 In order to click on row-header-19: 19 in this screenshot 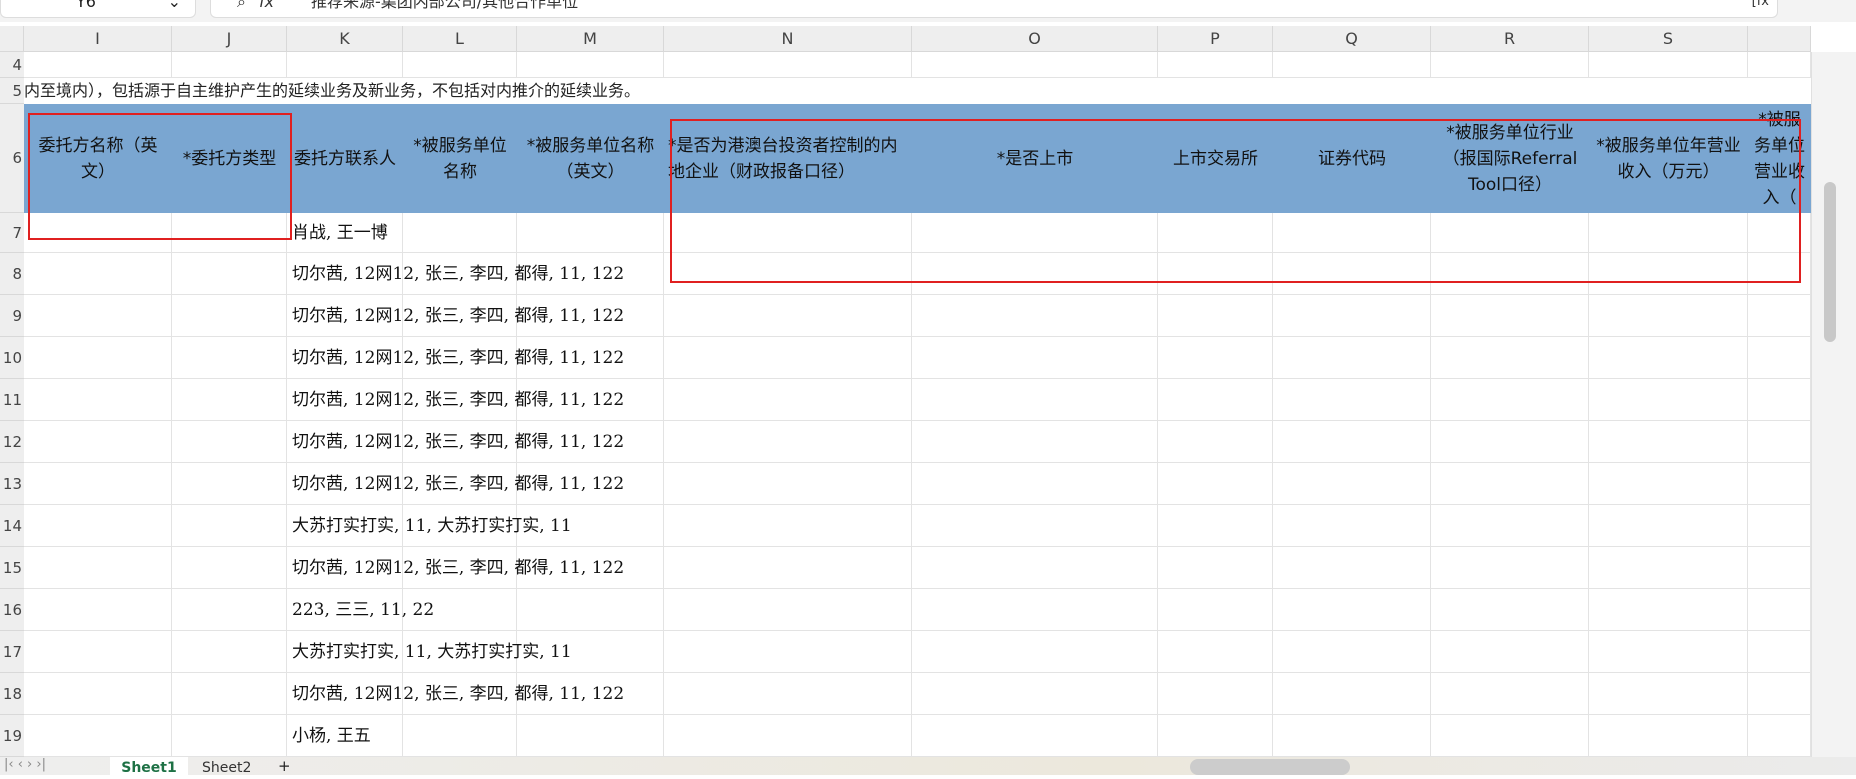, I will do `click(12, 736)`.